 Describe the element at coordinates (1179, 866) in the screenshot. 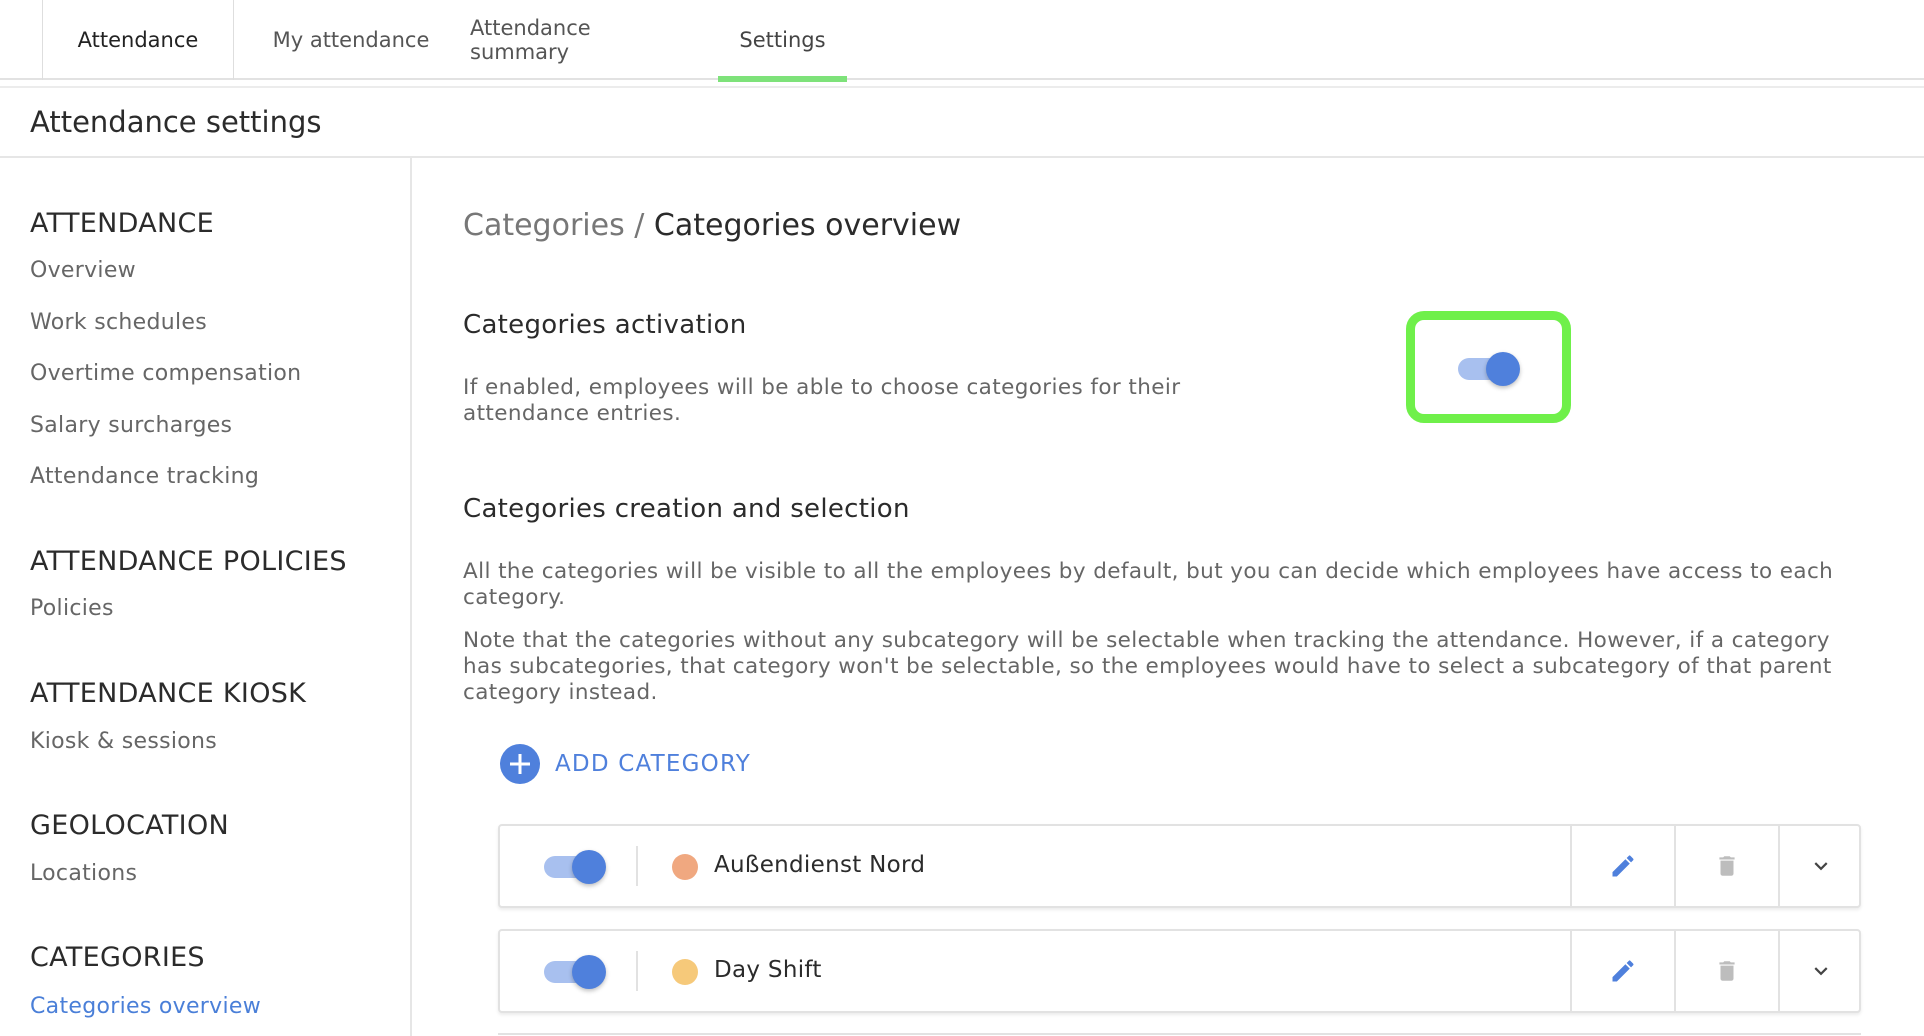

I see `category-row: Außendienst Nord` at that location.